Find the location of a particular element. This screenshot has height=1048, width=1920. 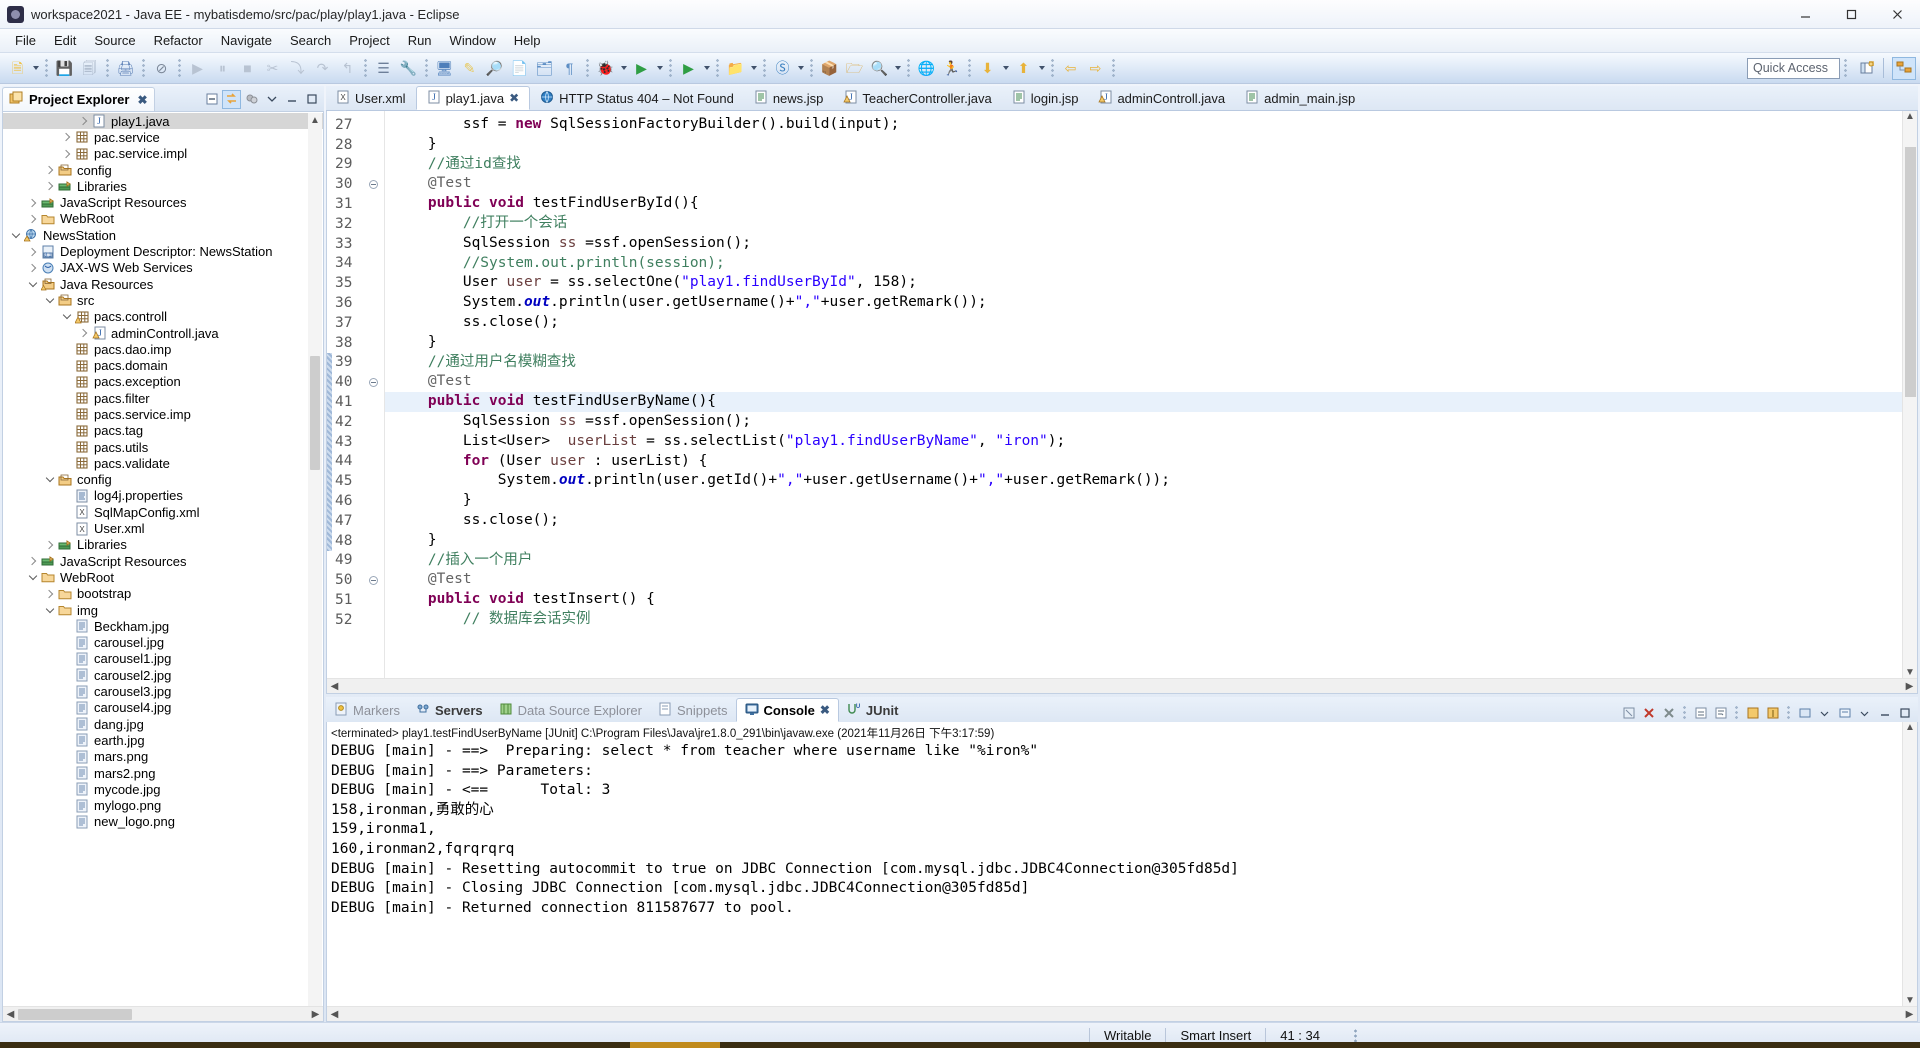

maximize-panel-button is located at coordinates (1904, 712).